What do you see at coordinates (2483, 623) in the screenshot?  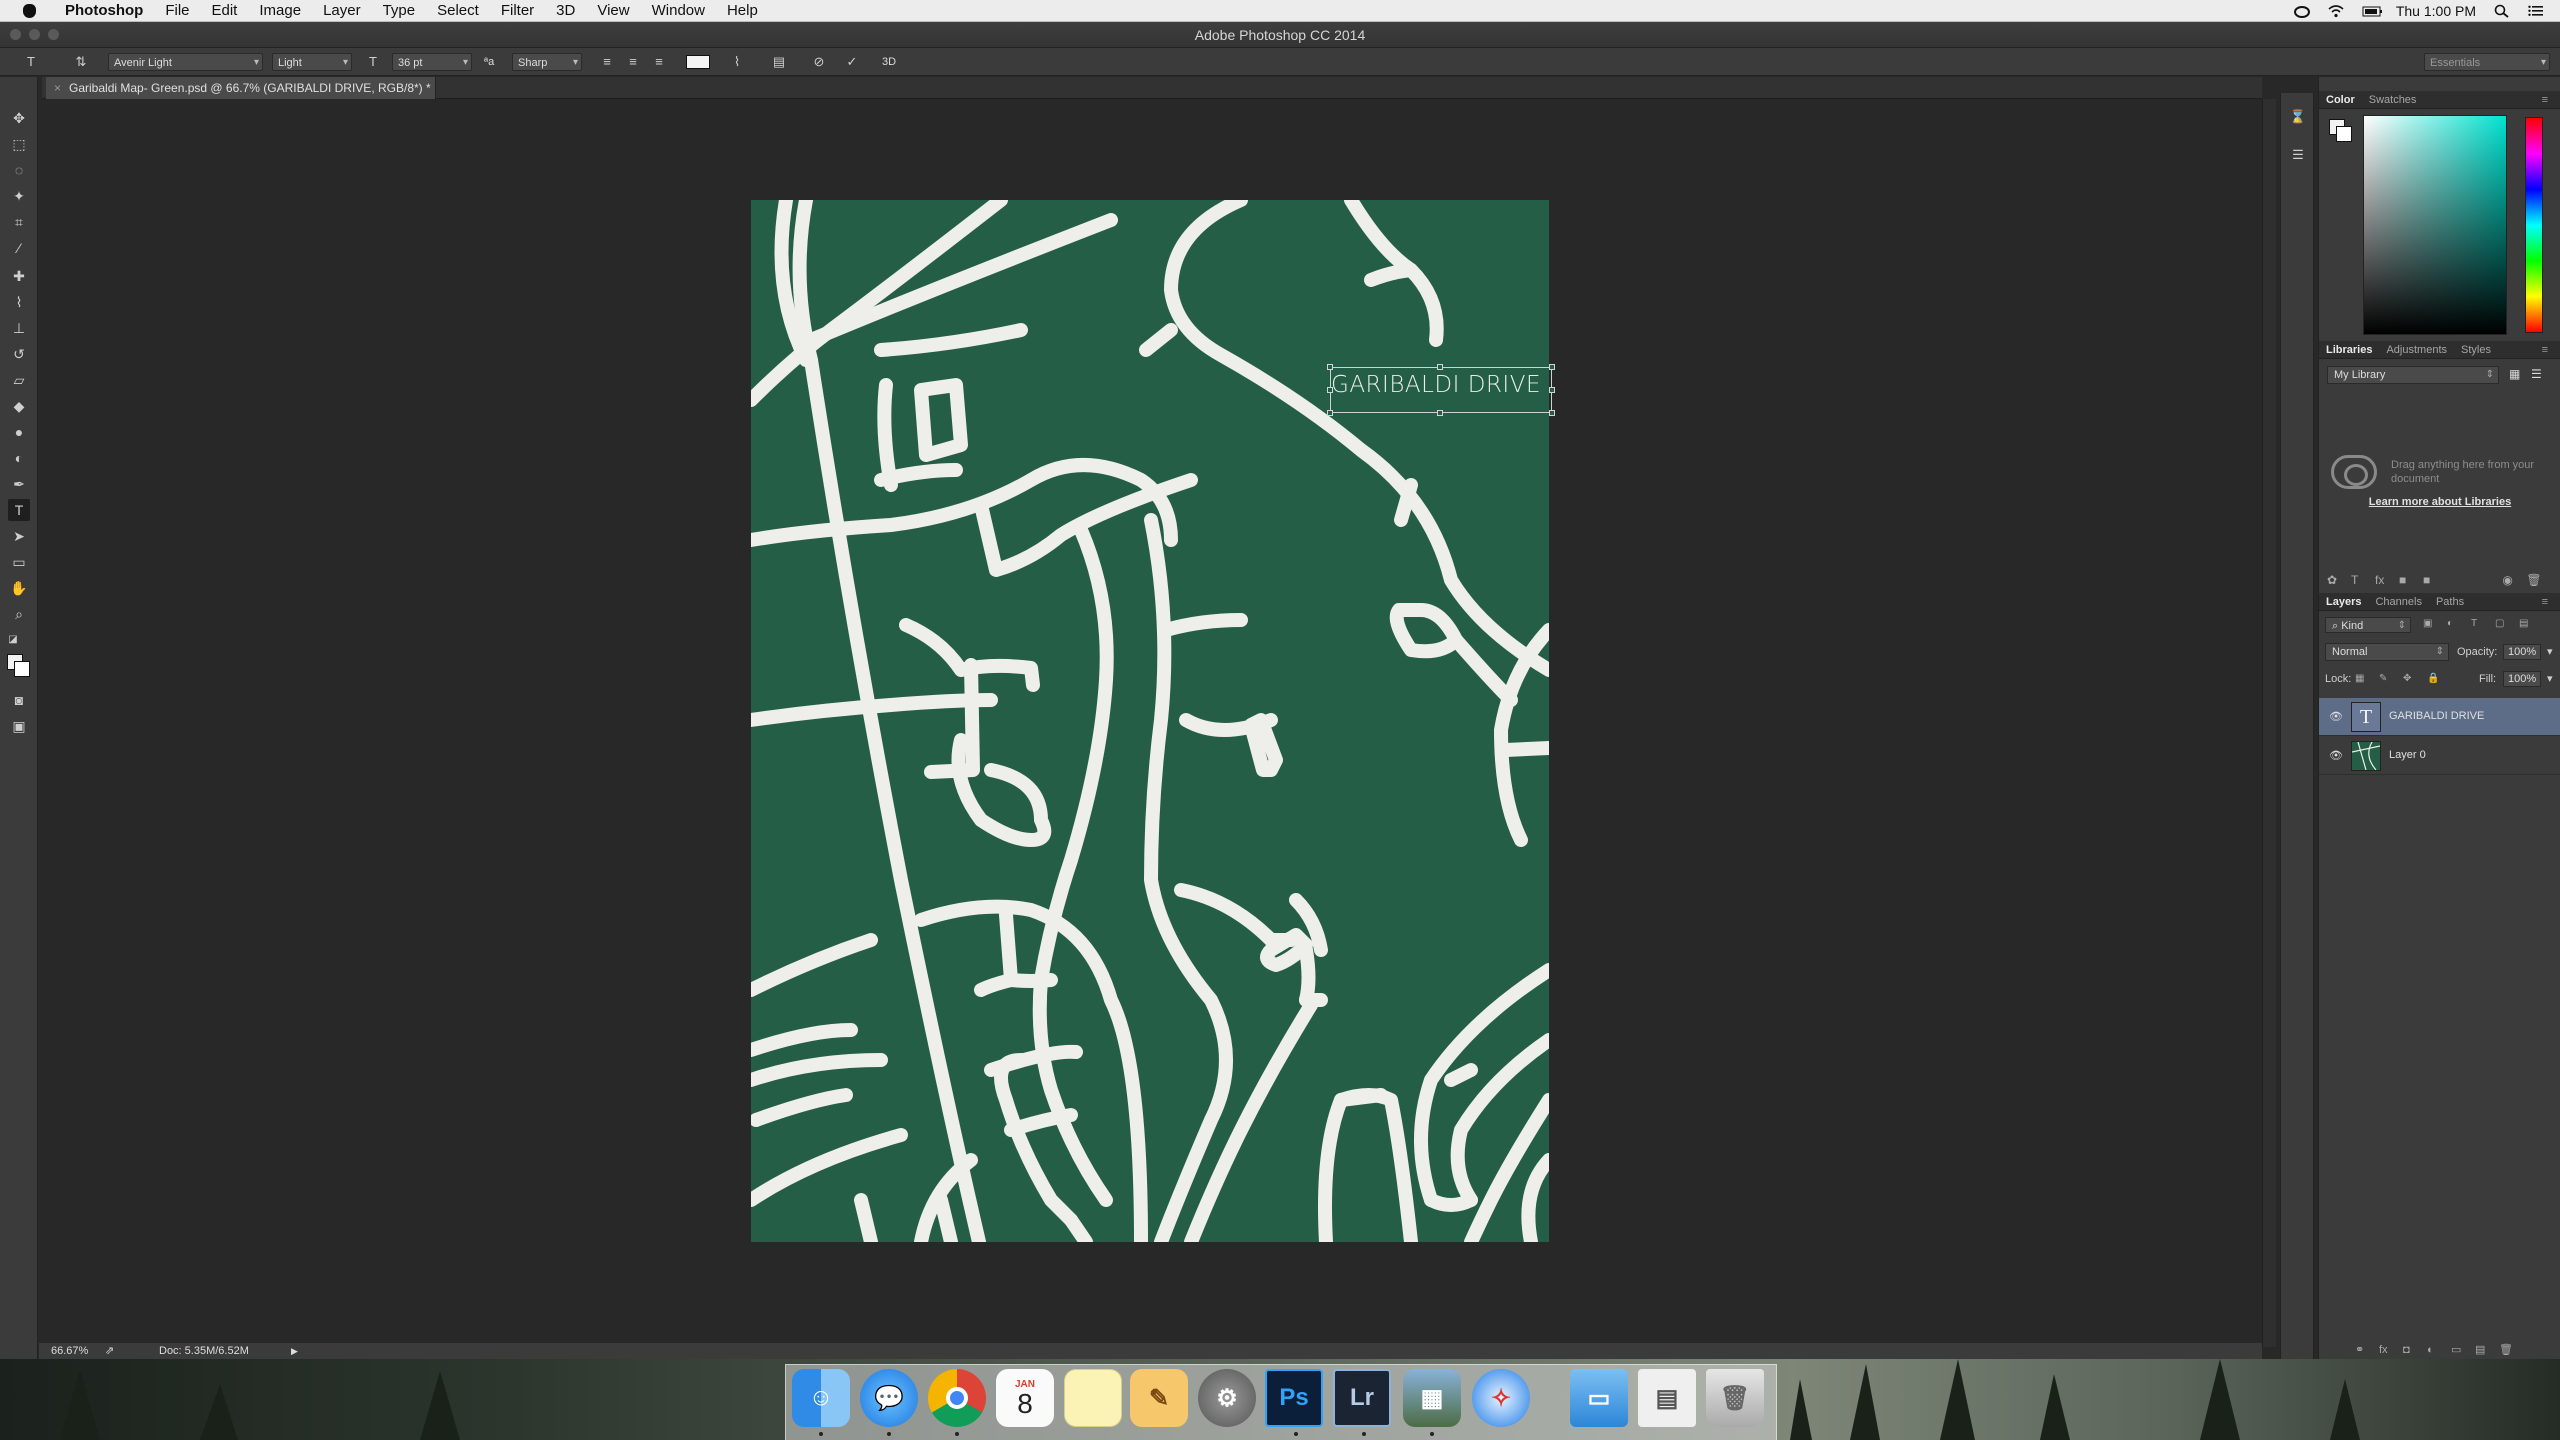 I see `filter-type-icon: T` at bounding box center [2483, 623].